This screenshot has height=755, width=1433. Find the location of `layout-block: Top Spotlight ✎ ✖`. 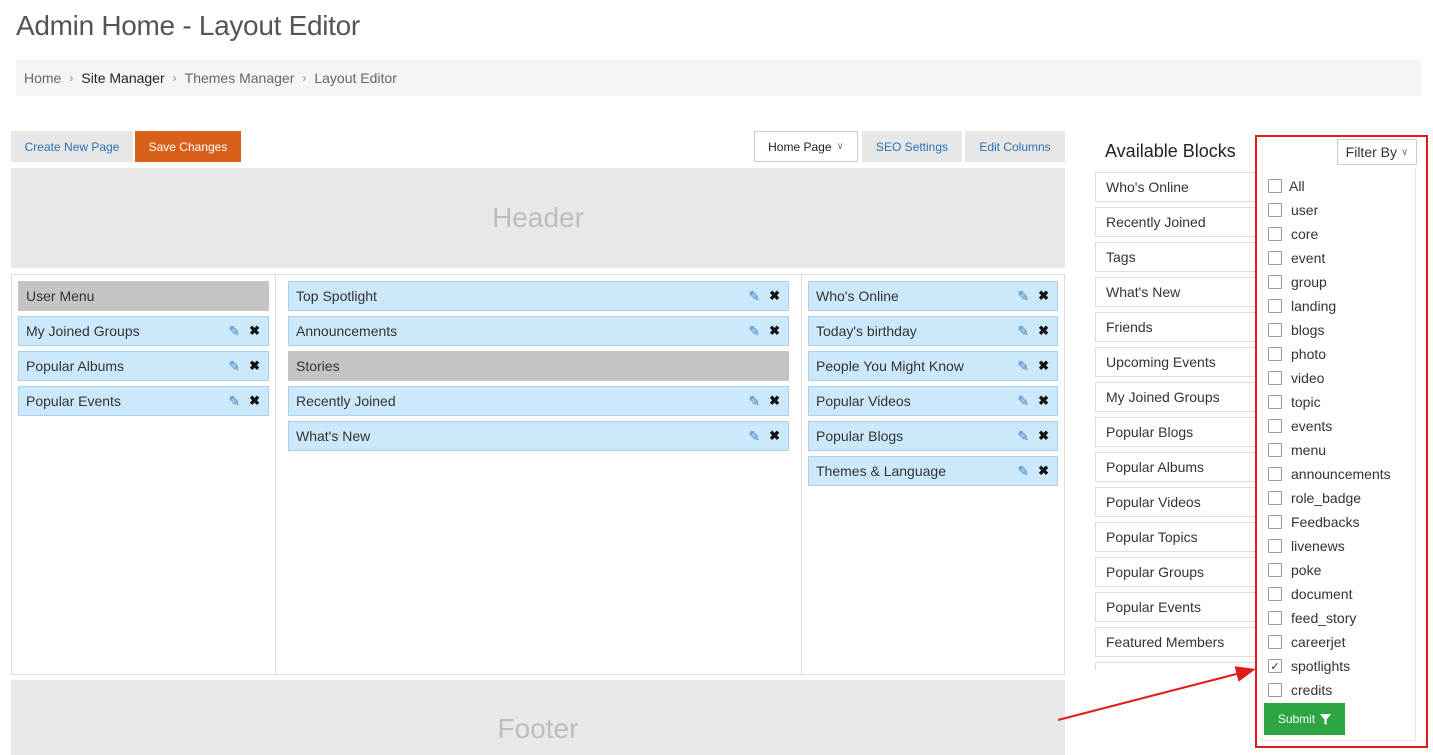

layout-block: Top Spotlight ✎ ✖ is located at coordinates (538, 296).